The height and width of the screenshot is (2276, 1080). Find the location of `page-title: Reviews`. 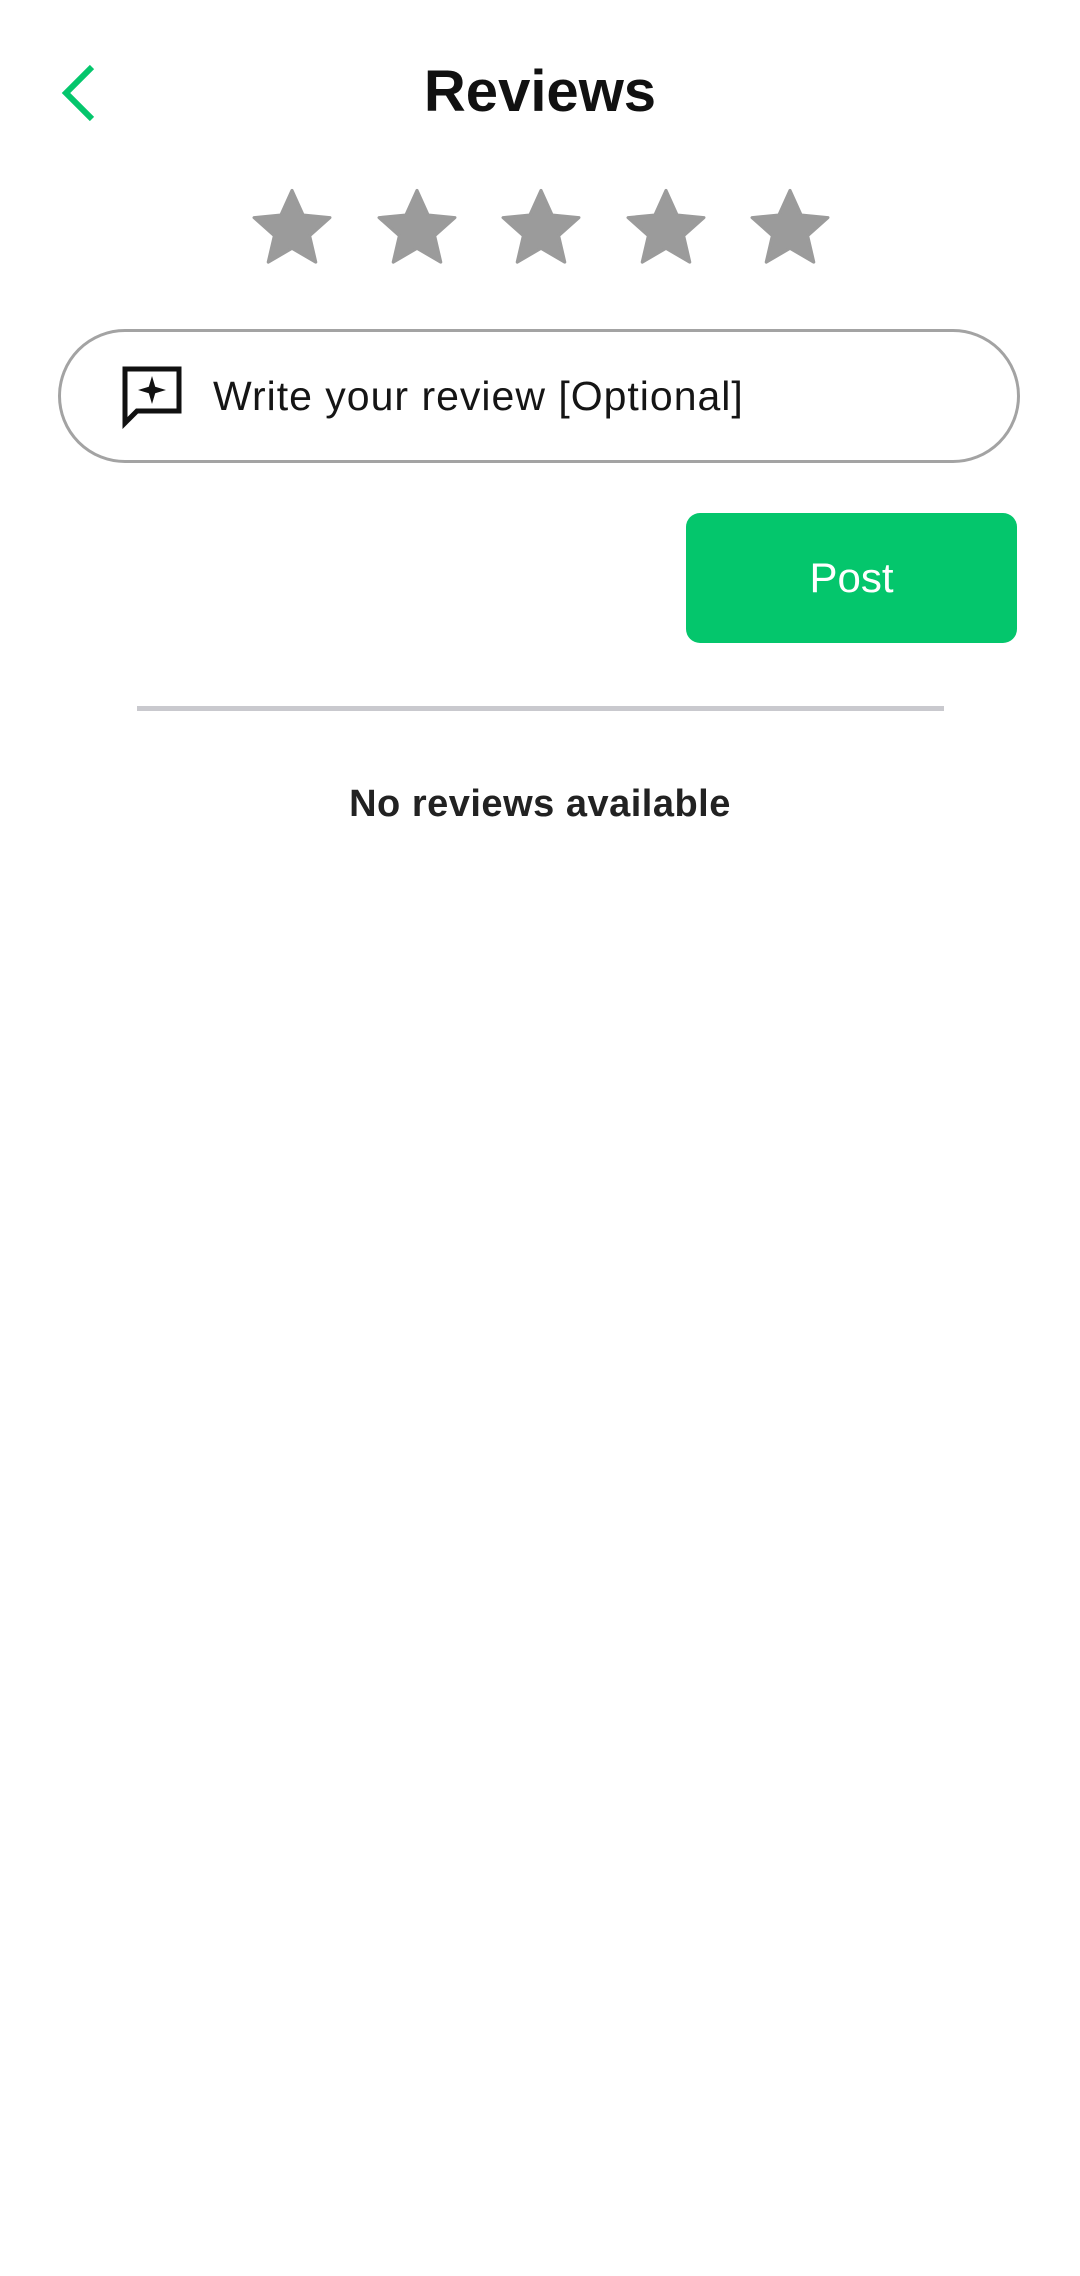

page-title: Reviews is located at coordinates (540, 91).